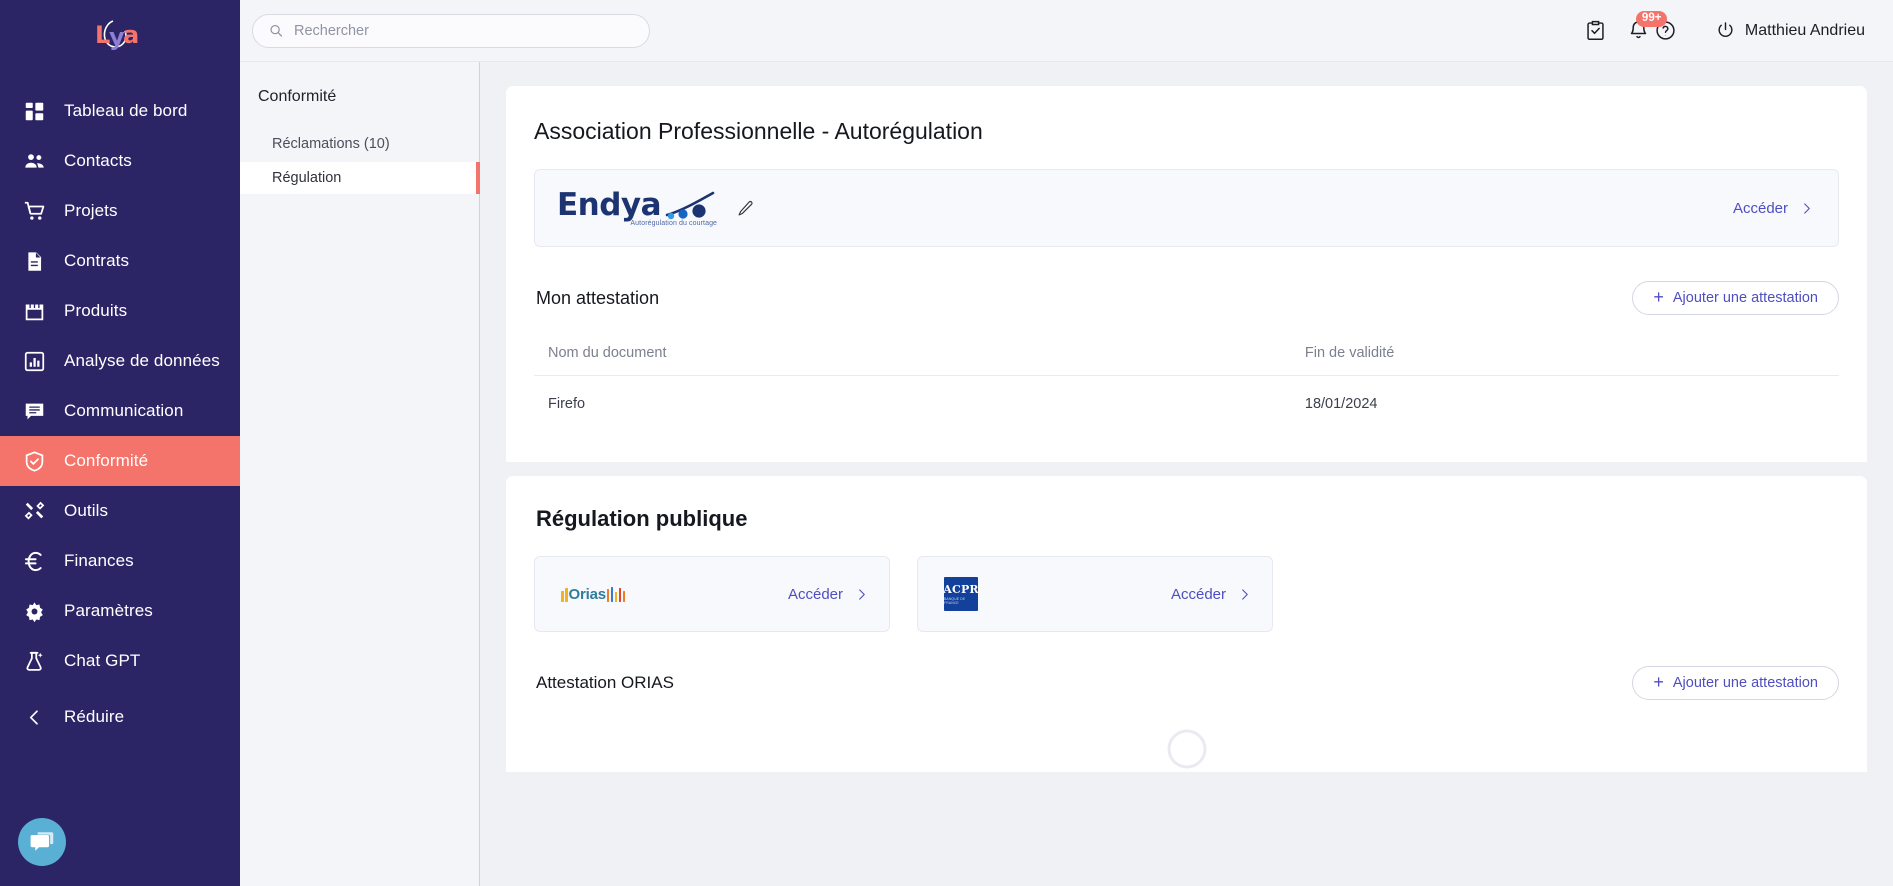 Image resolution: width=1893 pixels, height=886 pixels. What do you see at coordinates (34, 161) in the screenshot?
I see `contacts-icon` at bounding box center [34, 161].